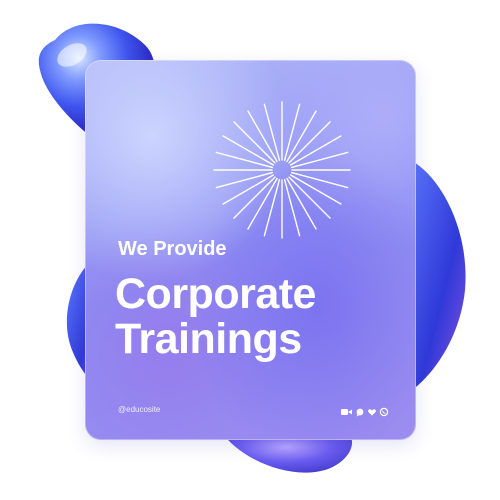  What do you see at coordinates (365, 412) in the screenshot?
I see `social-icons` at bounding box center [365, 412].